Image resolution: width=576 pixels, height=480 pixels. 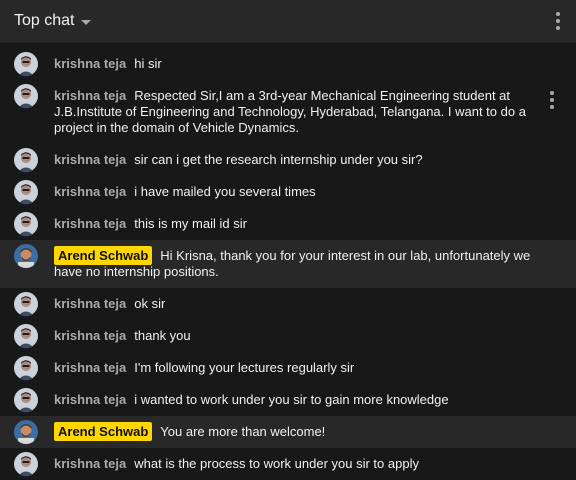 What do you see at coordinates (288, 21) in the screenshot?
I see `chat-header: Top chat` at bounding box center [288, 21].